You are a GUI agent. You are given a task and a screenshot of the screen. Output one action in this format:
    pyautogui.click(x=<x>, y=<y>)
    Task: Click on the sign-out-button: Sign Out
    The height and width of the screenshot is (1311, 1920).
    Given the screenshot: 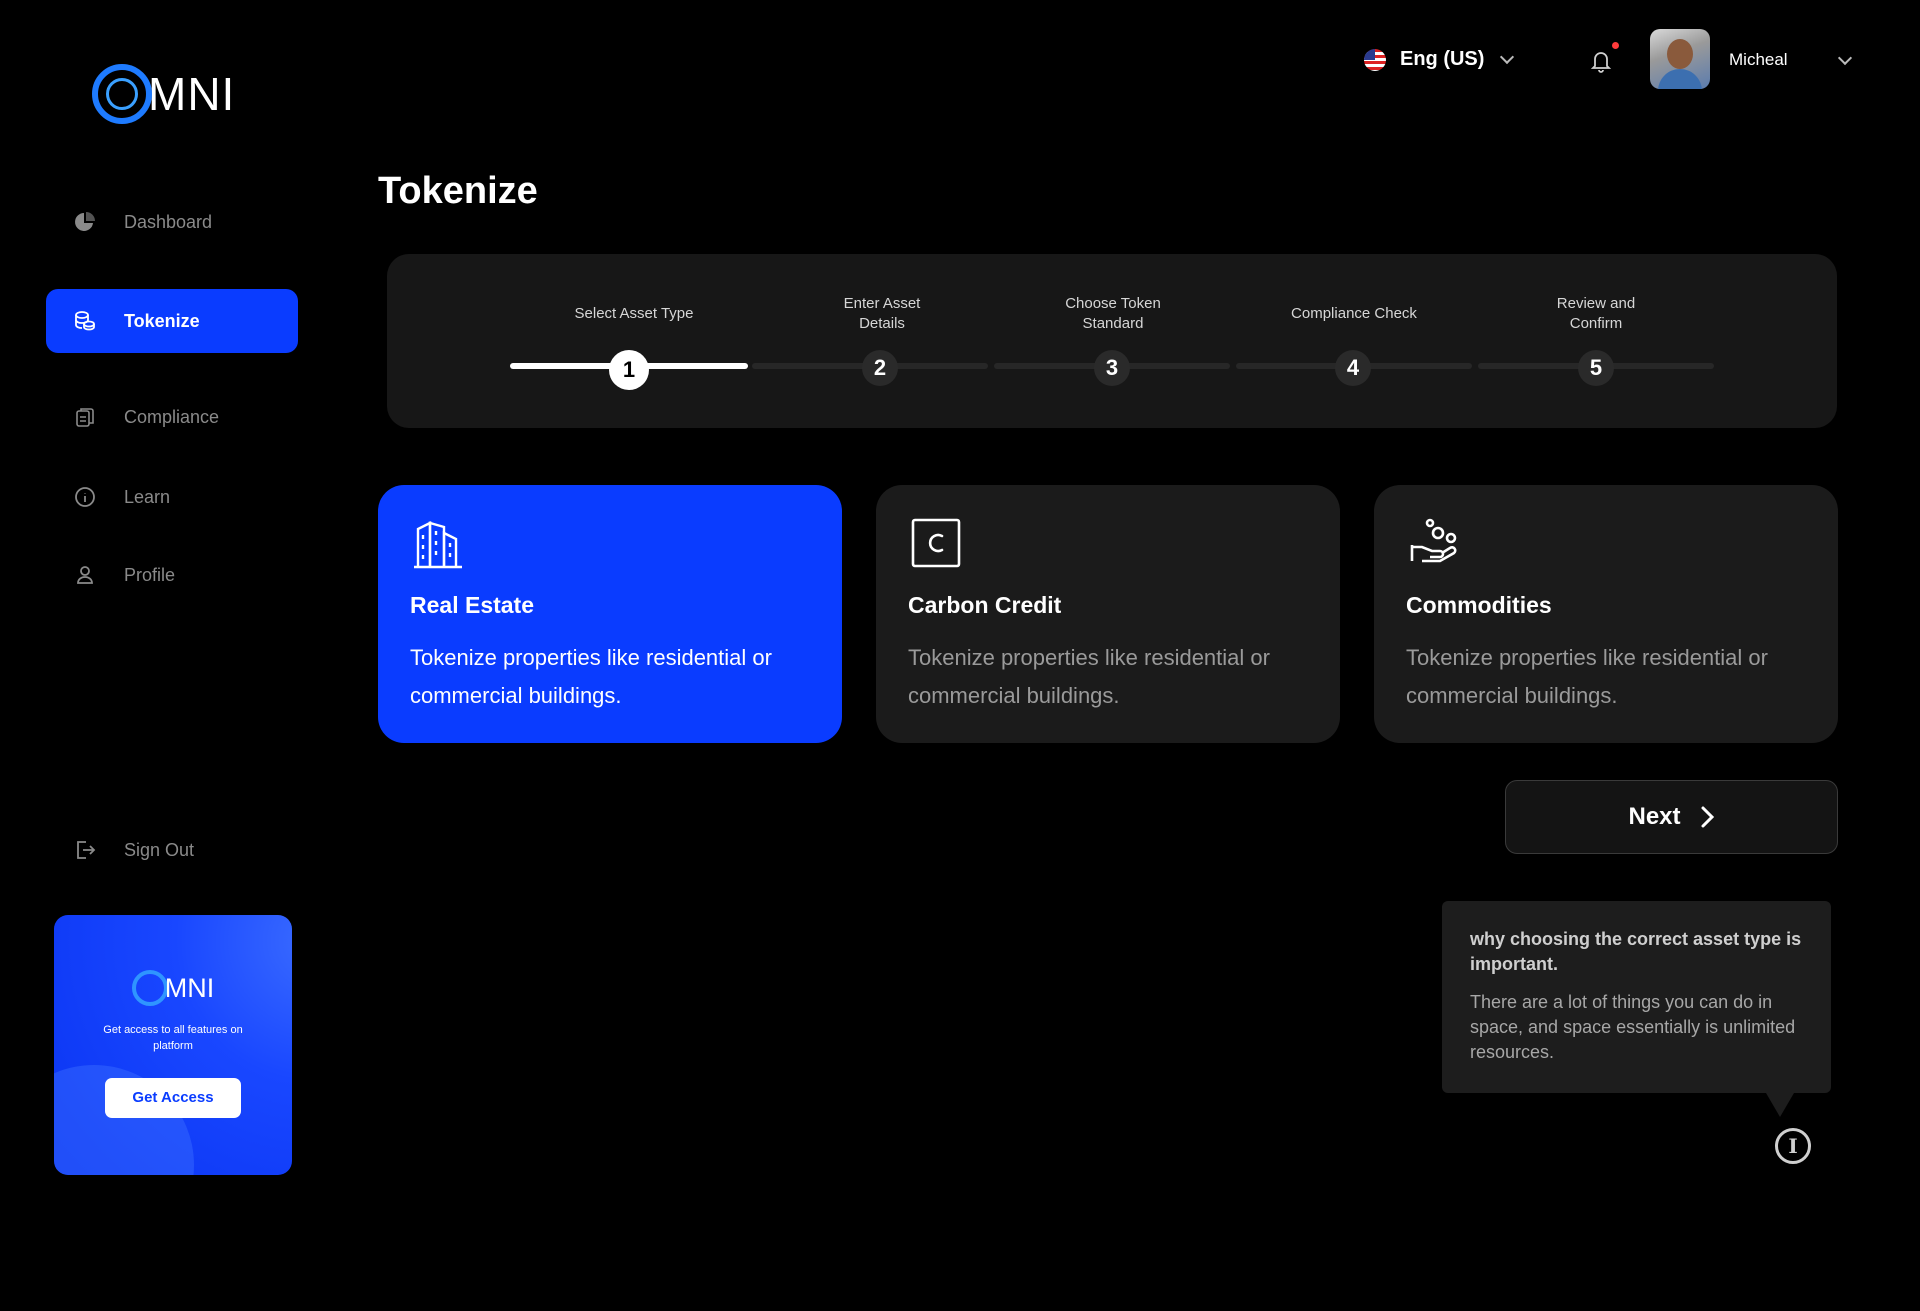 What is the action you would take?
    pyautogui.click(x=172, y=850)
    